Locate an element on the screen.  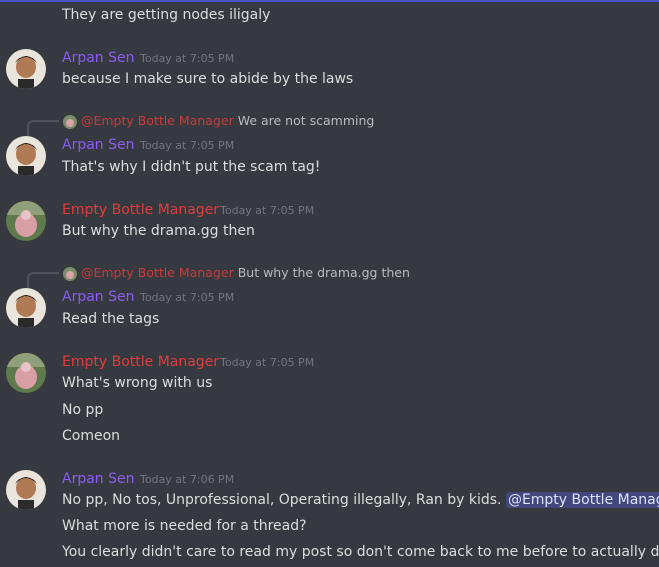
message-text: No pp is located at coordinates (83, 410).